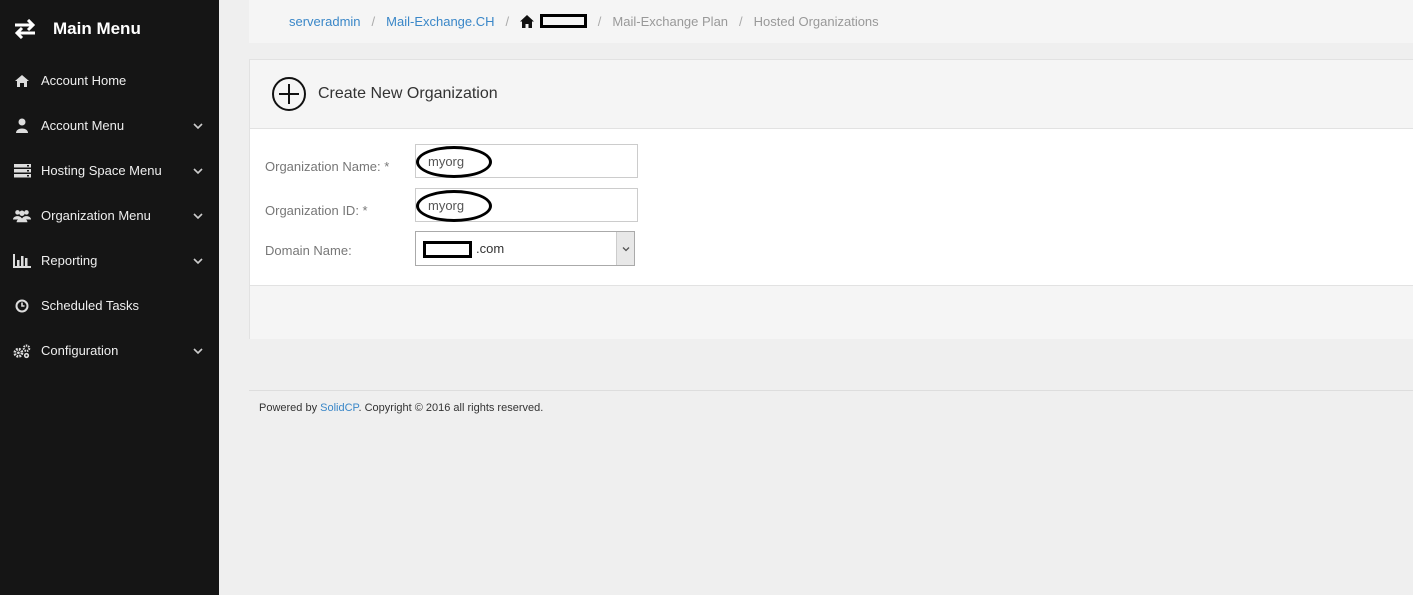  I want to click on sidebar-item-label: Scheduled Tasks, so click(90, 305).